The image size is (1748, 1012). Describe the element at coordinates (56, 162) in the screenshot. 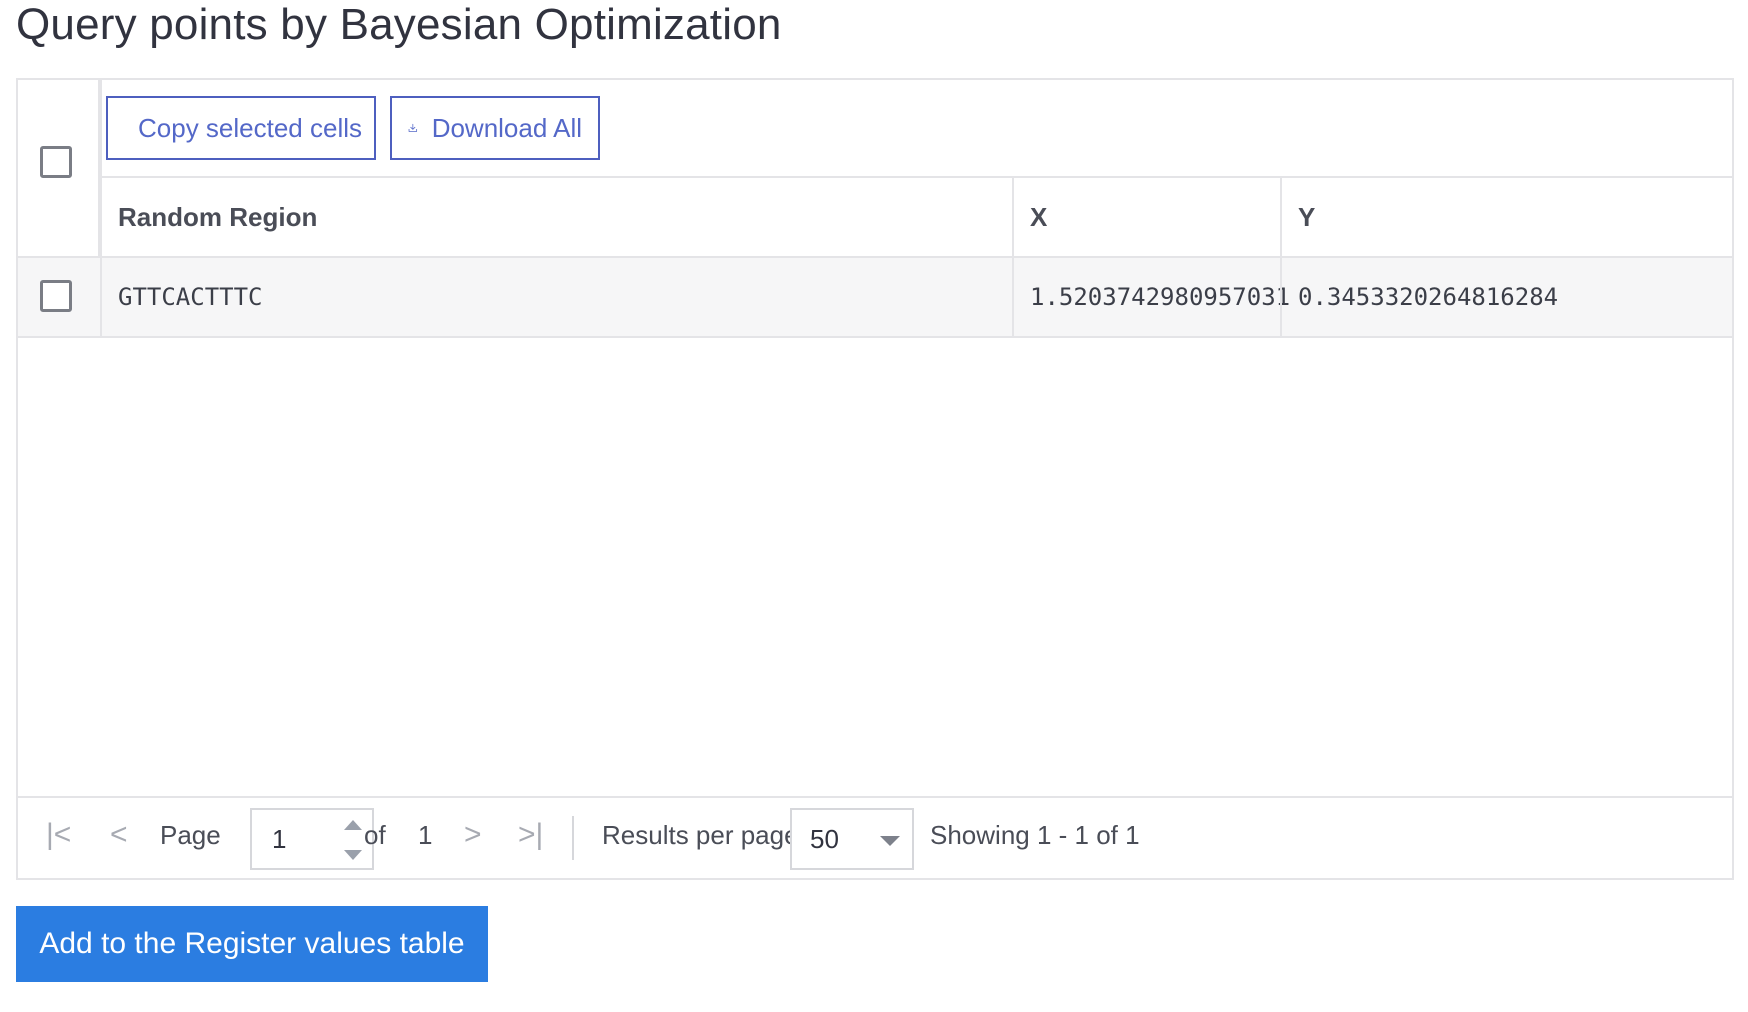

I see `select-all-checkbox` at that location.